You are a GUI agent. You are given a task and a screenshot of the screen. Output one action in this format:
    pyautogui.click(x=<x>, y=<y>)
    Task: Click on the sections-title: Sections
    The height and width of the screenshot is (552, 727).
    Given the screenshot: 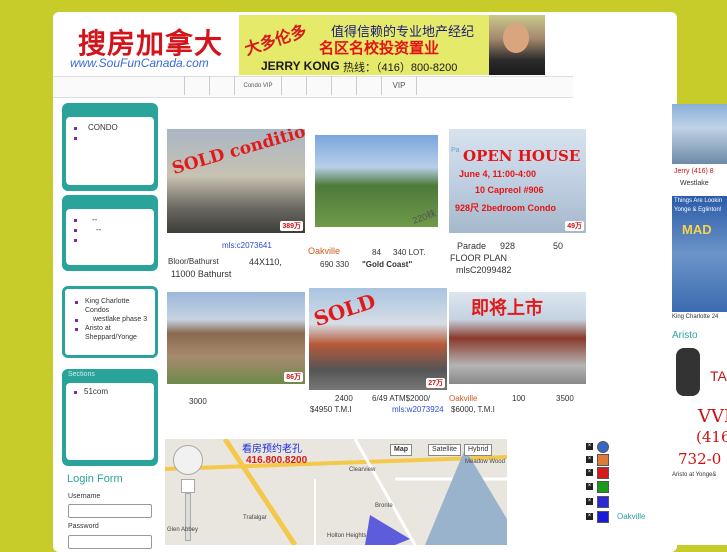 What is the action you would take?
    pyautogui.click(x=81, y=374)
    